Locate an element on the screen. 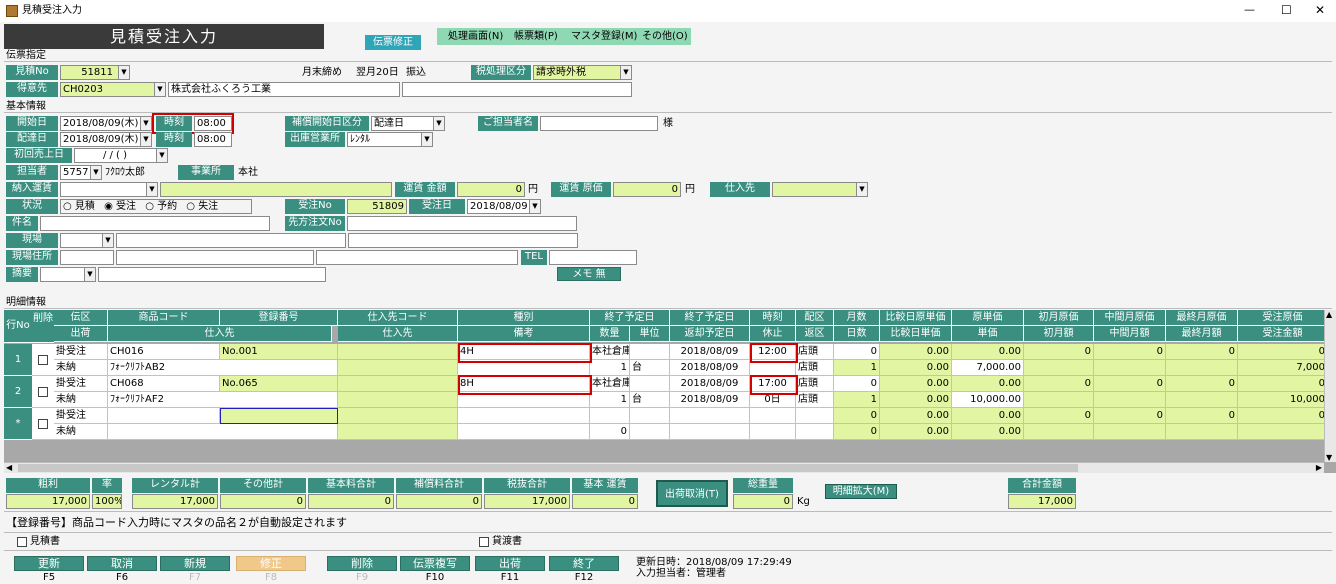  close-icon: ✕ is located at coordinates (1320, 10).